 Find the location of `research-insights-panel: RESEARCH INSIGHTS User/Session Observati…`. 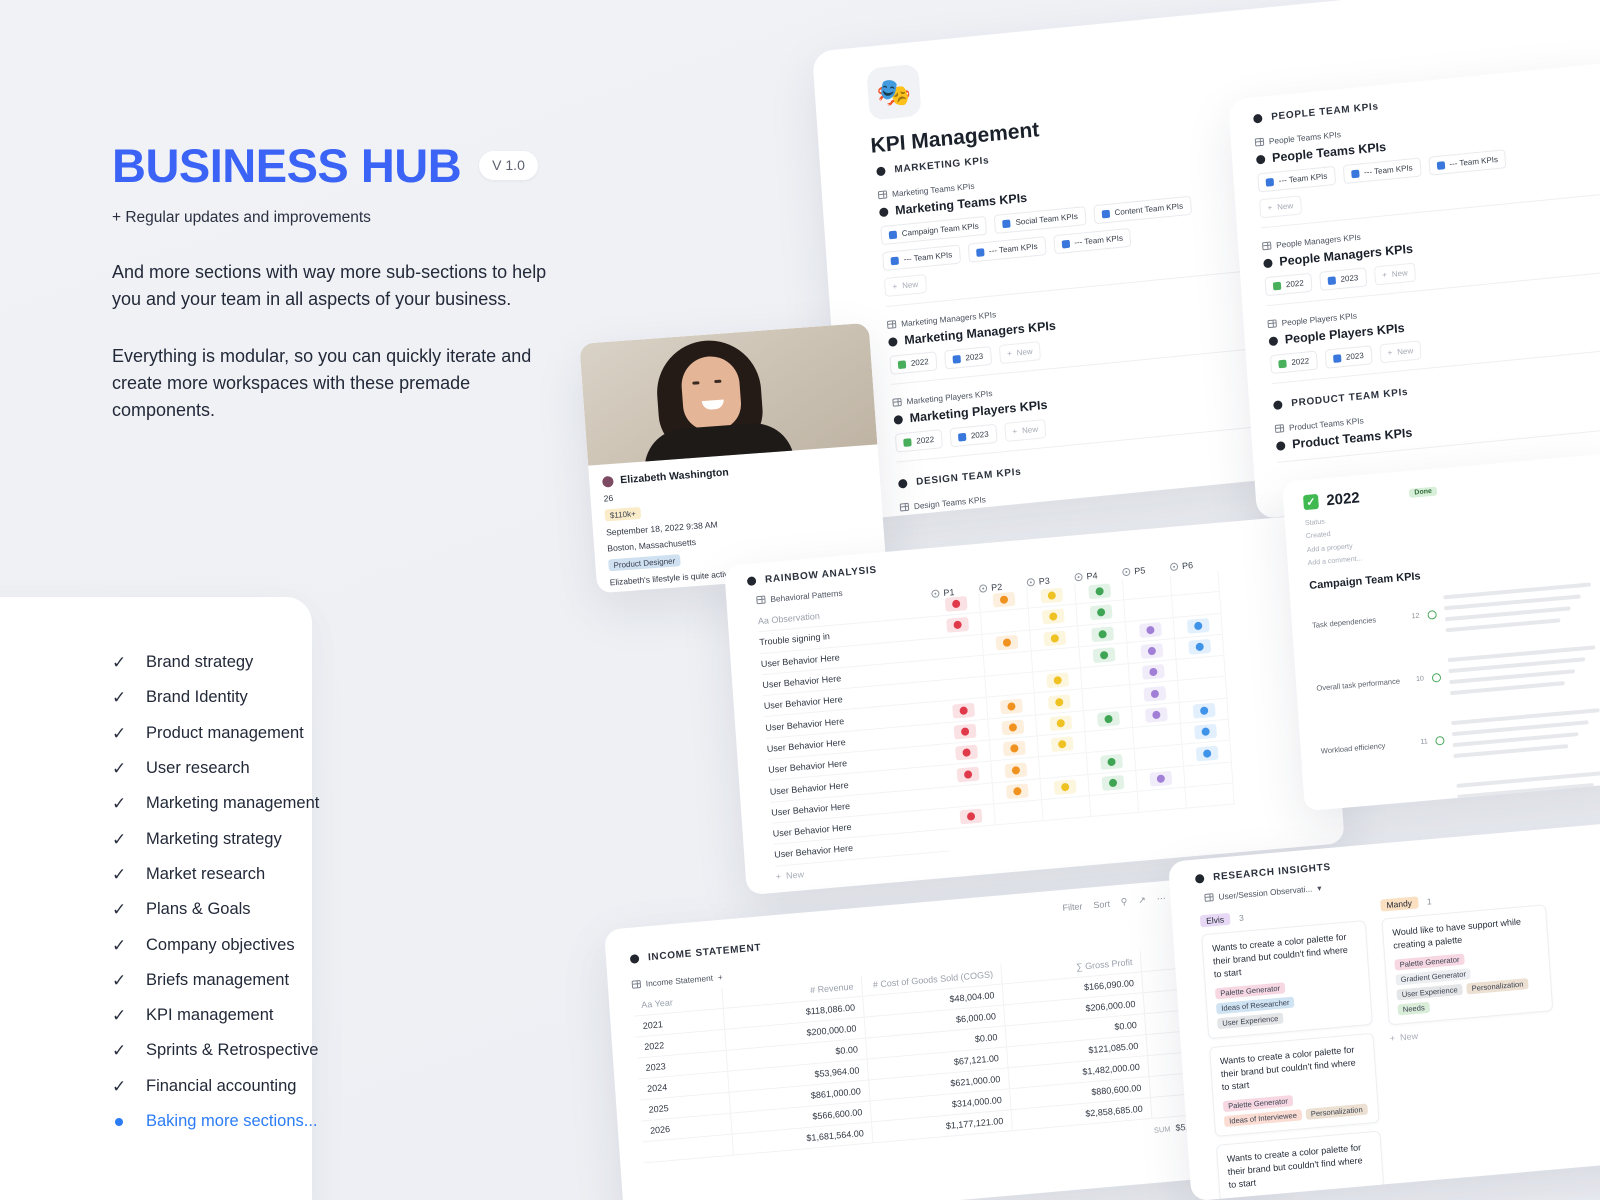

research-insights-panel: RESEARCH INSIGHTS User/Session Observati… is located at coordinates (1384, 1010).